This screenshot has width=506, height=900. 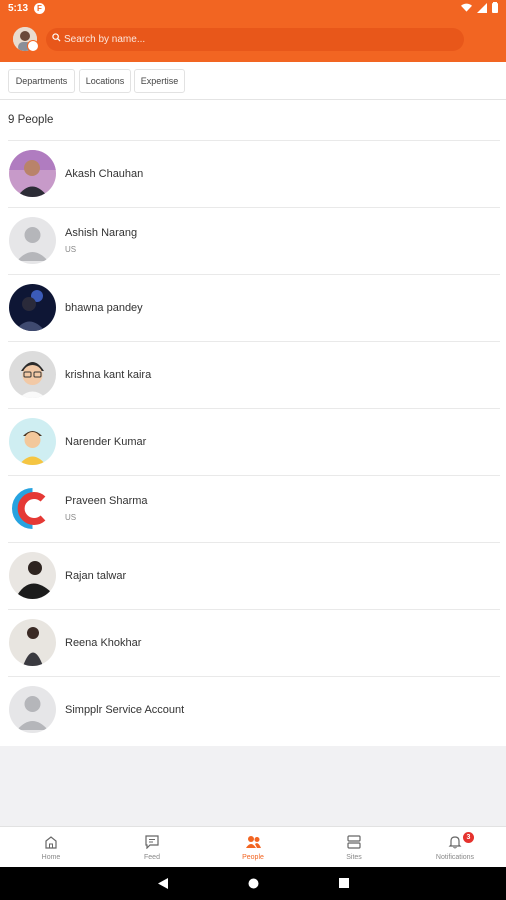 What do you see at coordinates (253, 857) in the screenshot?
I see `nav-people-label: People` at bounding box center [253, 857].